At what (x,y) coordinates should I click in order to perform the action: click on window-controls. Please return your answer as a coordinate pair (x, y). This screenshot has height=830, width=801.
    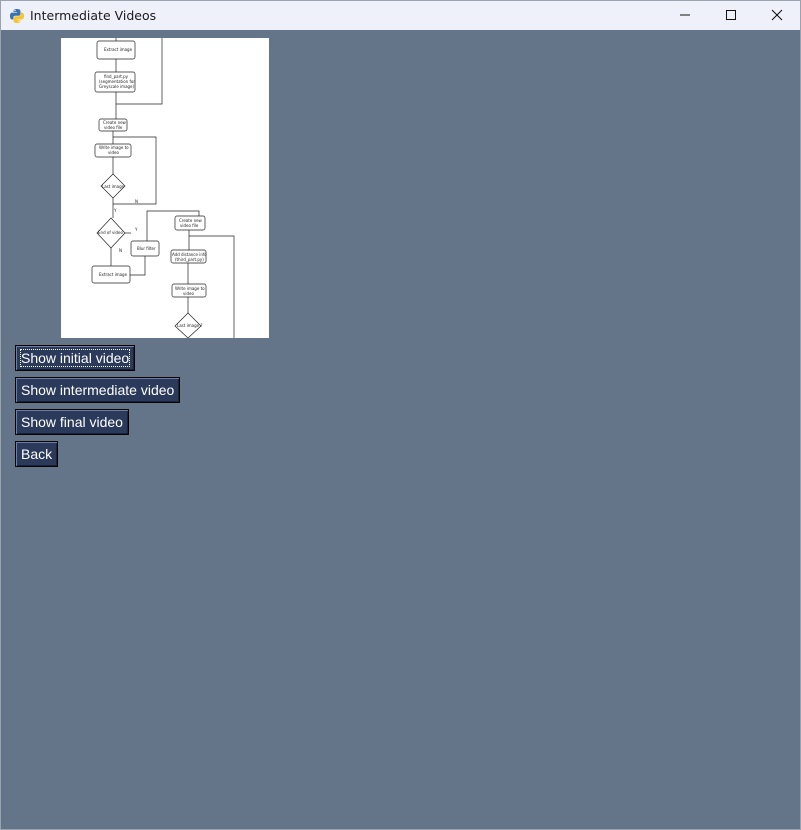
    Looking at the image, I should click on (731, 15).